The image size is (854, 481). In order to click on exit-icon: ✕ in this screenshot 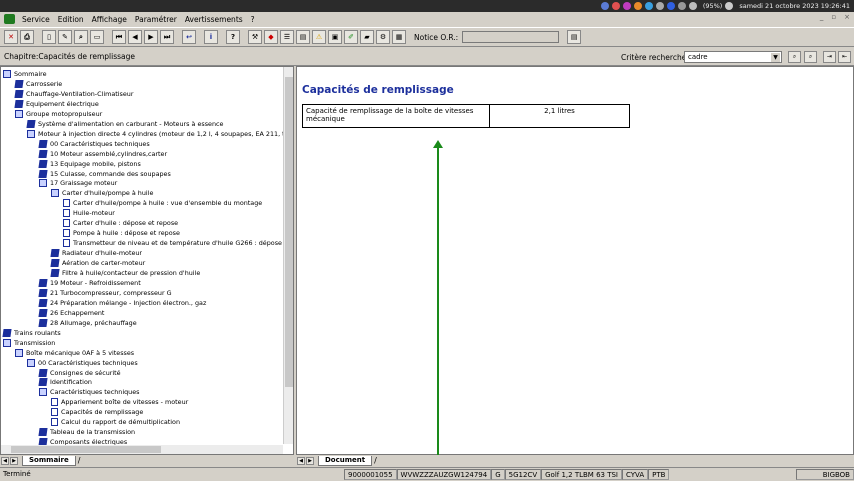, I will do `click(11, 37)`.